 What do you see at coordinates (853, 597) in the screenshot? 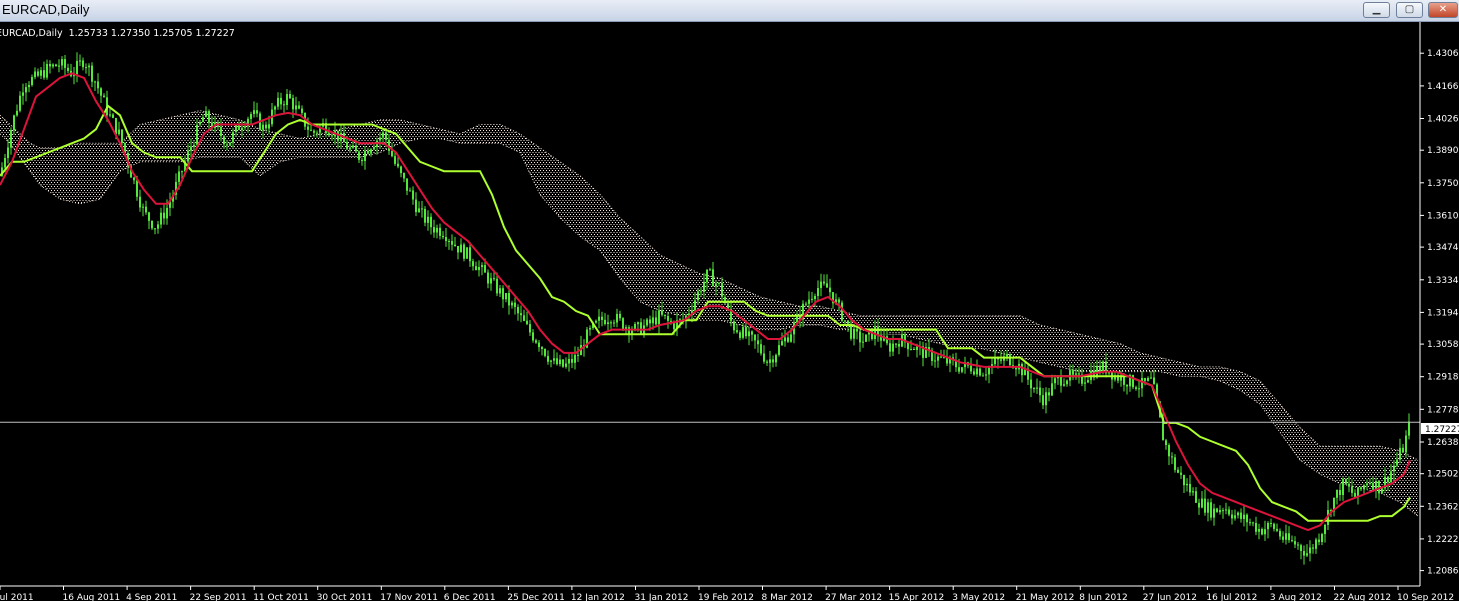
I see `x-tick-label: 27 Mar 2012` at bounding box center [853, 597].